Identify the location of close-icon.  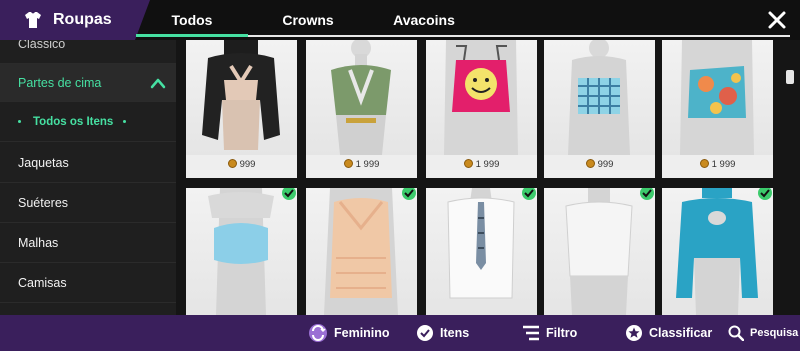
(777, 20).